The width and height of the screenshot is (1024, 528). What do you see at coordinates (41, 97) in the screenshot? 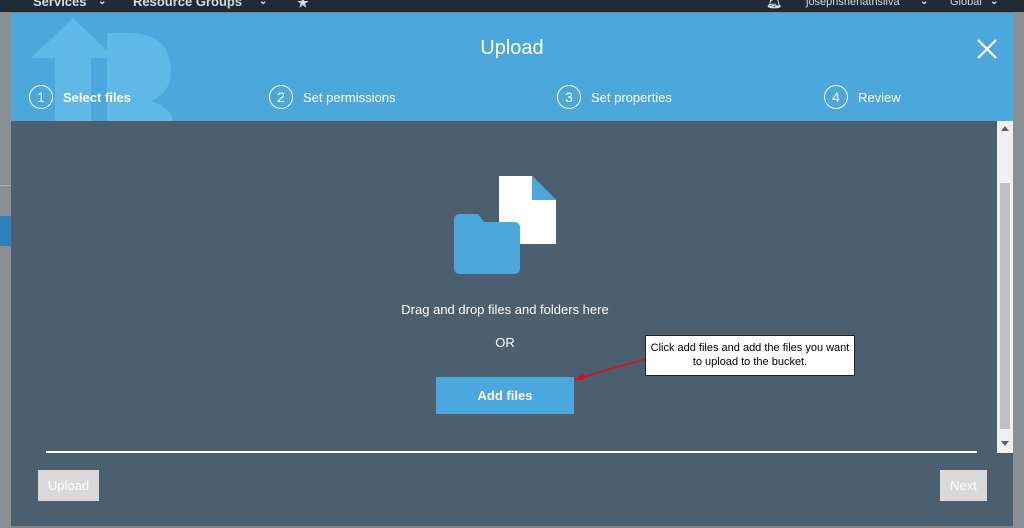
I see `step-number: 1` at bounding box center [41, 97].